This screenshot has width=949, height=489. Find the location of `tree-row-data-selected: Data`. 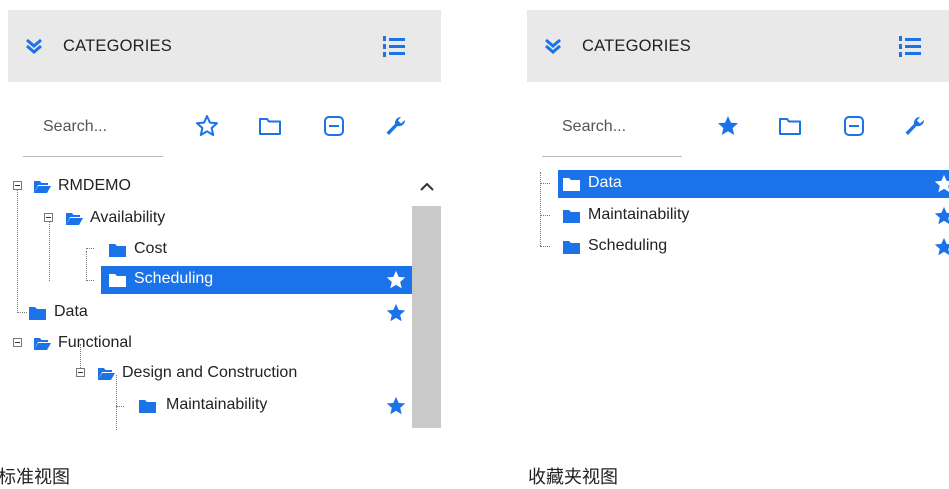

tree-row-data-selected: Data is located at coordinates (753, 184).